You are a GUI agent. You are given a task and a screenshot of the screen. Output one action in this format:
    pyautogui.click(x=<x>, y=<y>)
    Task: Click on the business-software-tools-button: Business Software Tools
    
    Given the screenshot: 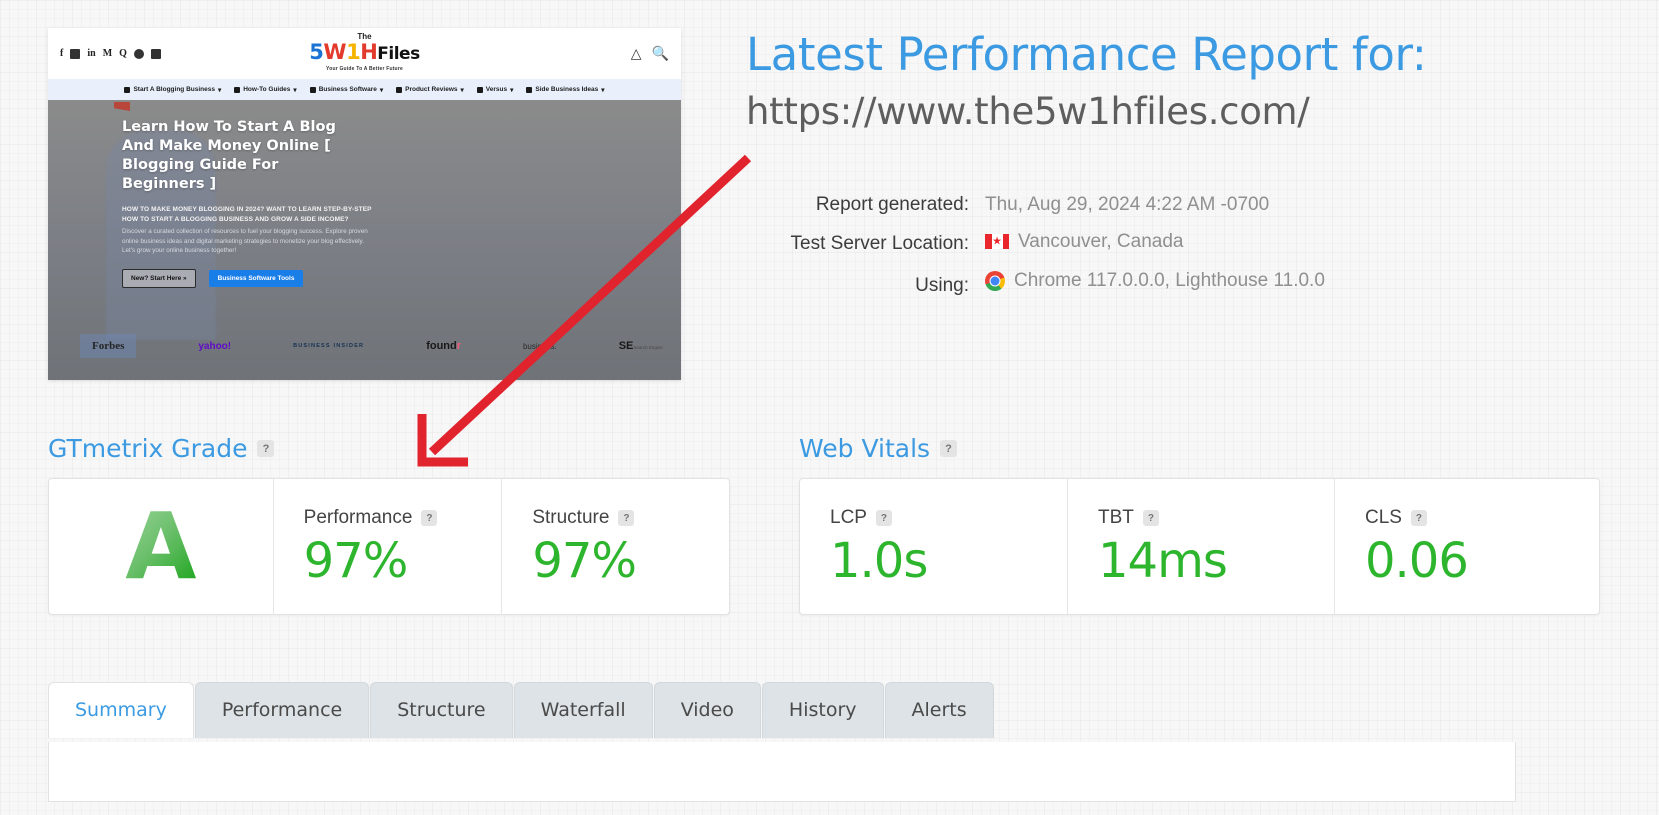 What is the action you would take?
    pyautogui.click(x=256, y=278)
    